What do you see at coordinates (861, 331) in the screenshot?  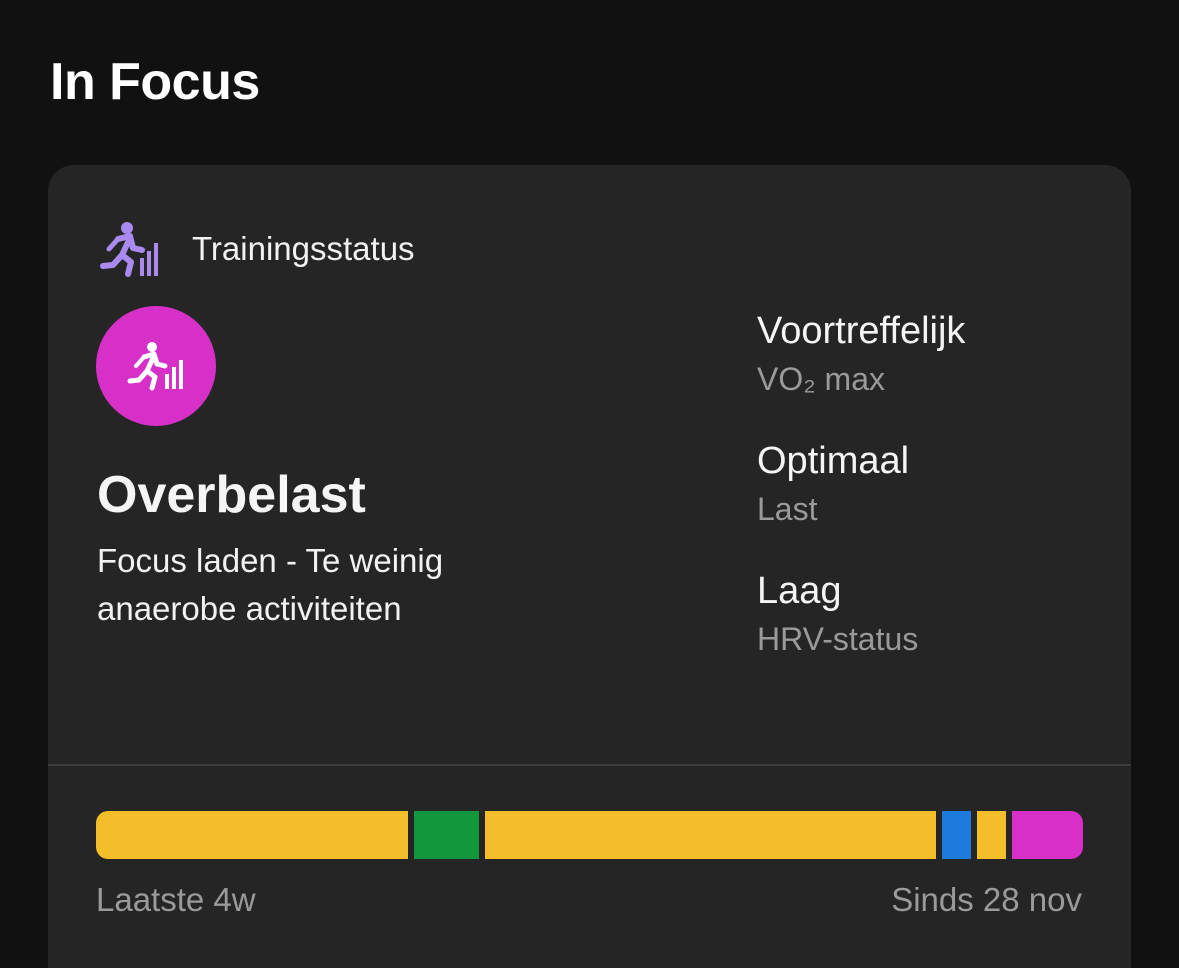 I see `metric-value: Voortreffelijk` at bounding box center [861, 331].